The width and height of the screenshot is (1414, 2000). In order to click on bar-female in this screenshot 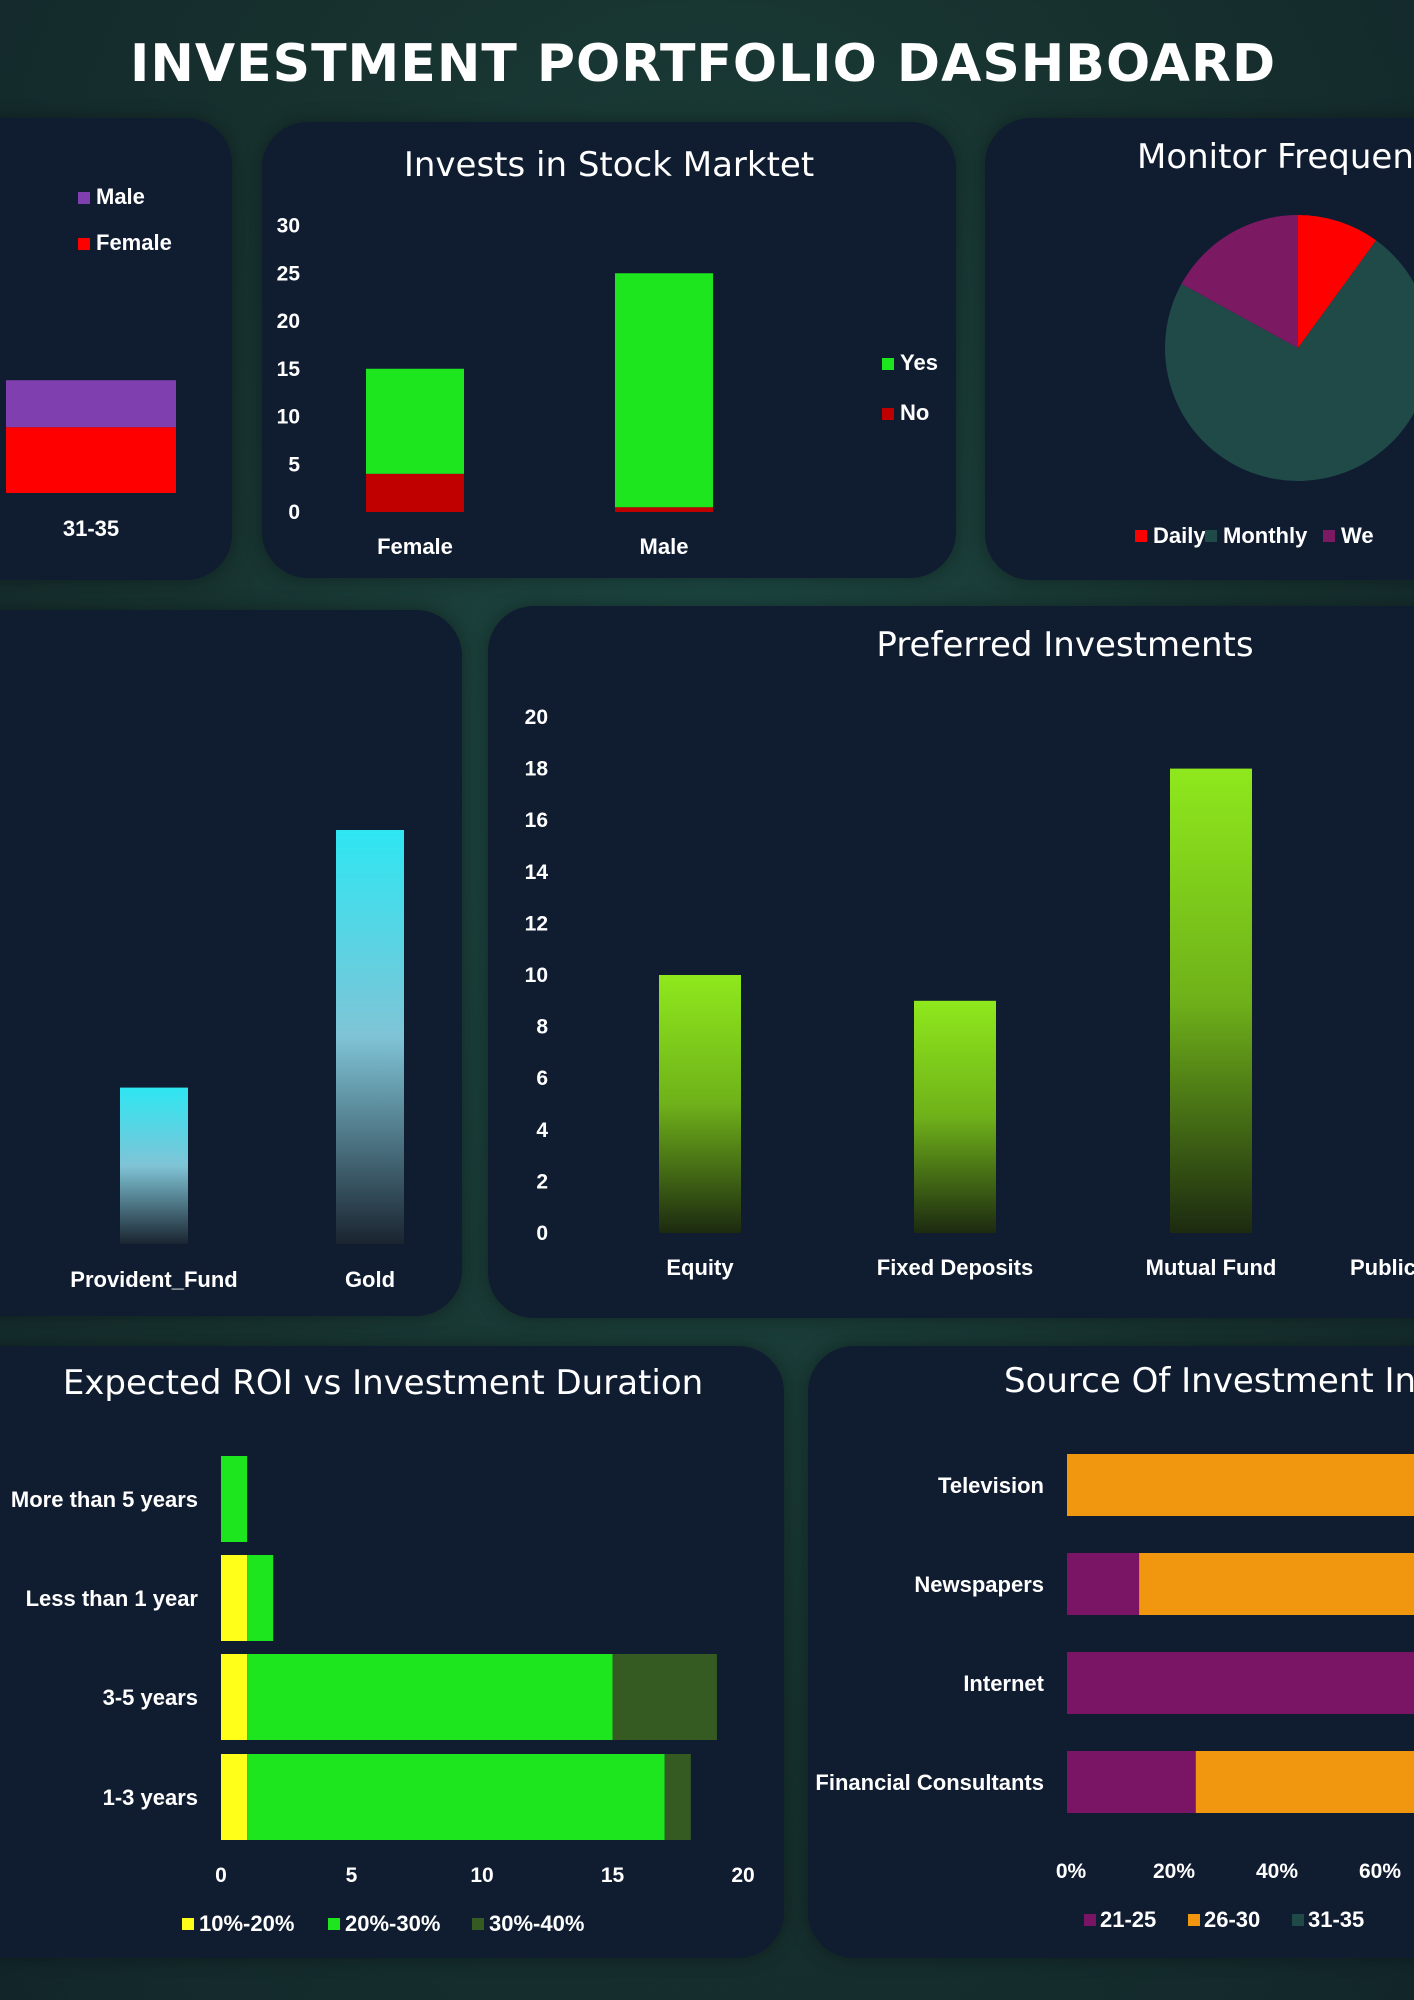, I will do `click(91, 460)`.